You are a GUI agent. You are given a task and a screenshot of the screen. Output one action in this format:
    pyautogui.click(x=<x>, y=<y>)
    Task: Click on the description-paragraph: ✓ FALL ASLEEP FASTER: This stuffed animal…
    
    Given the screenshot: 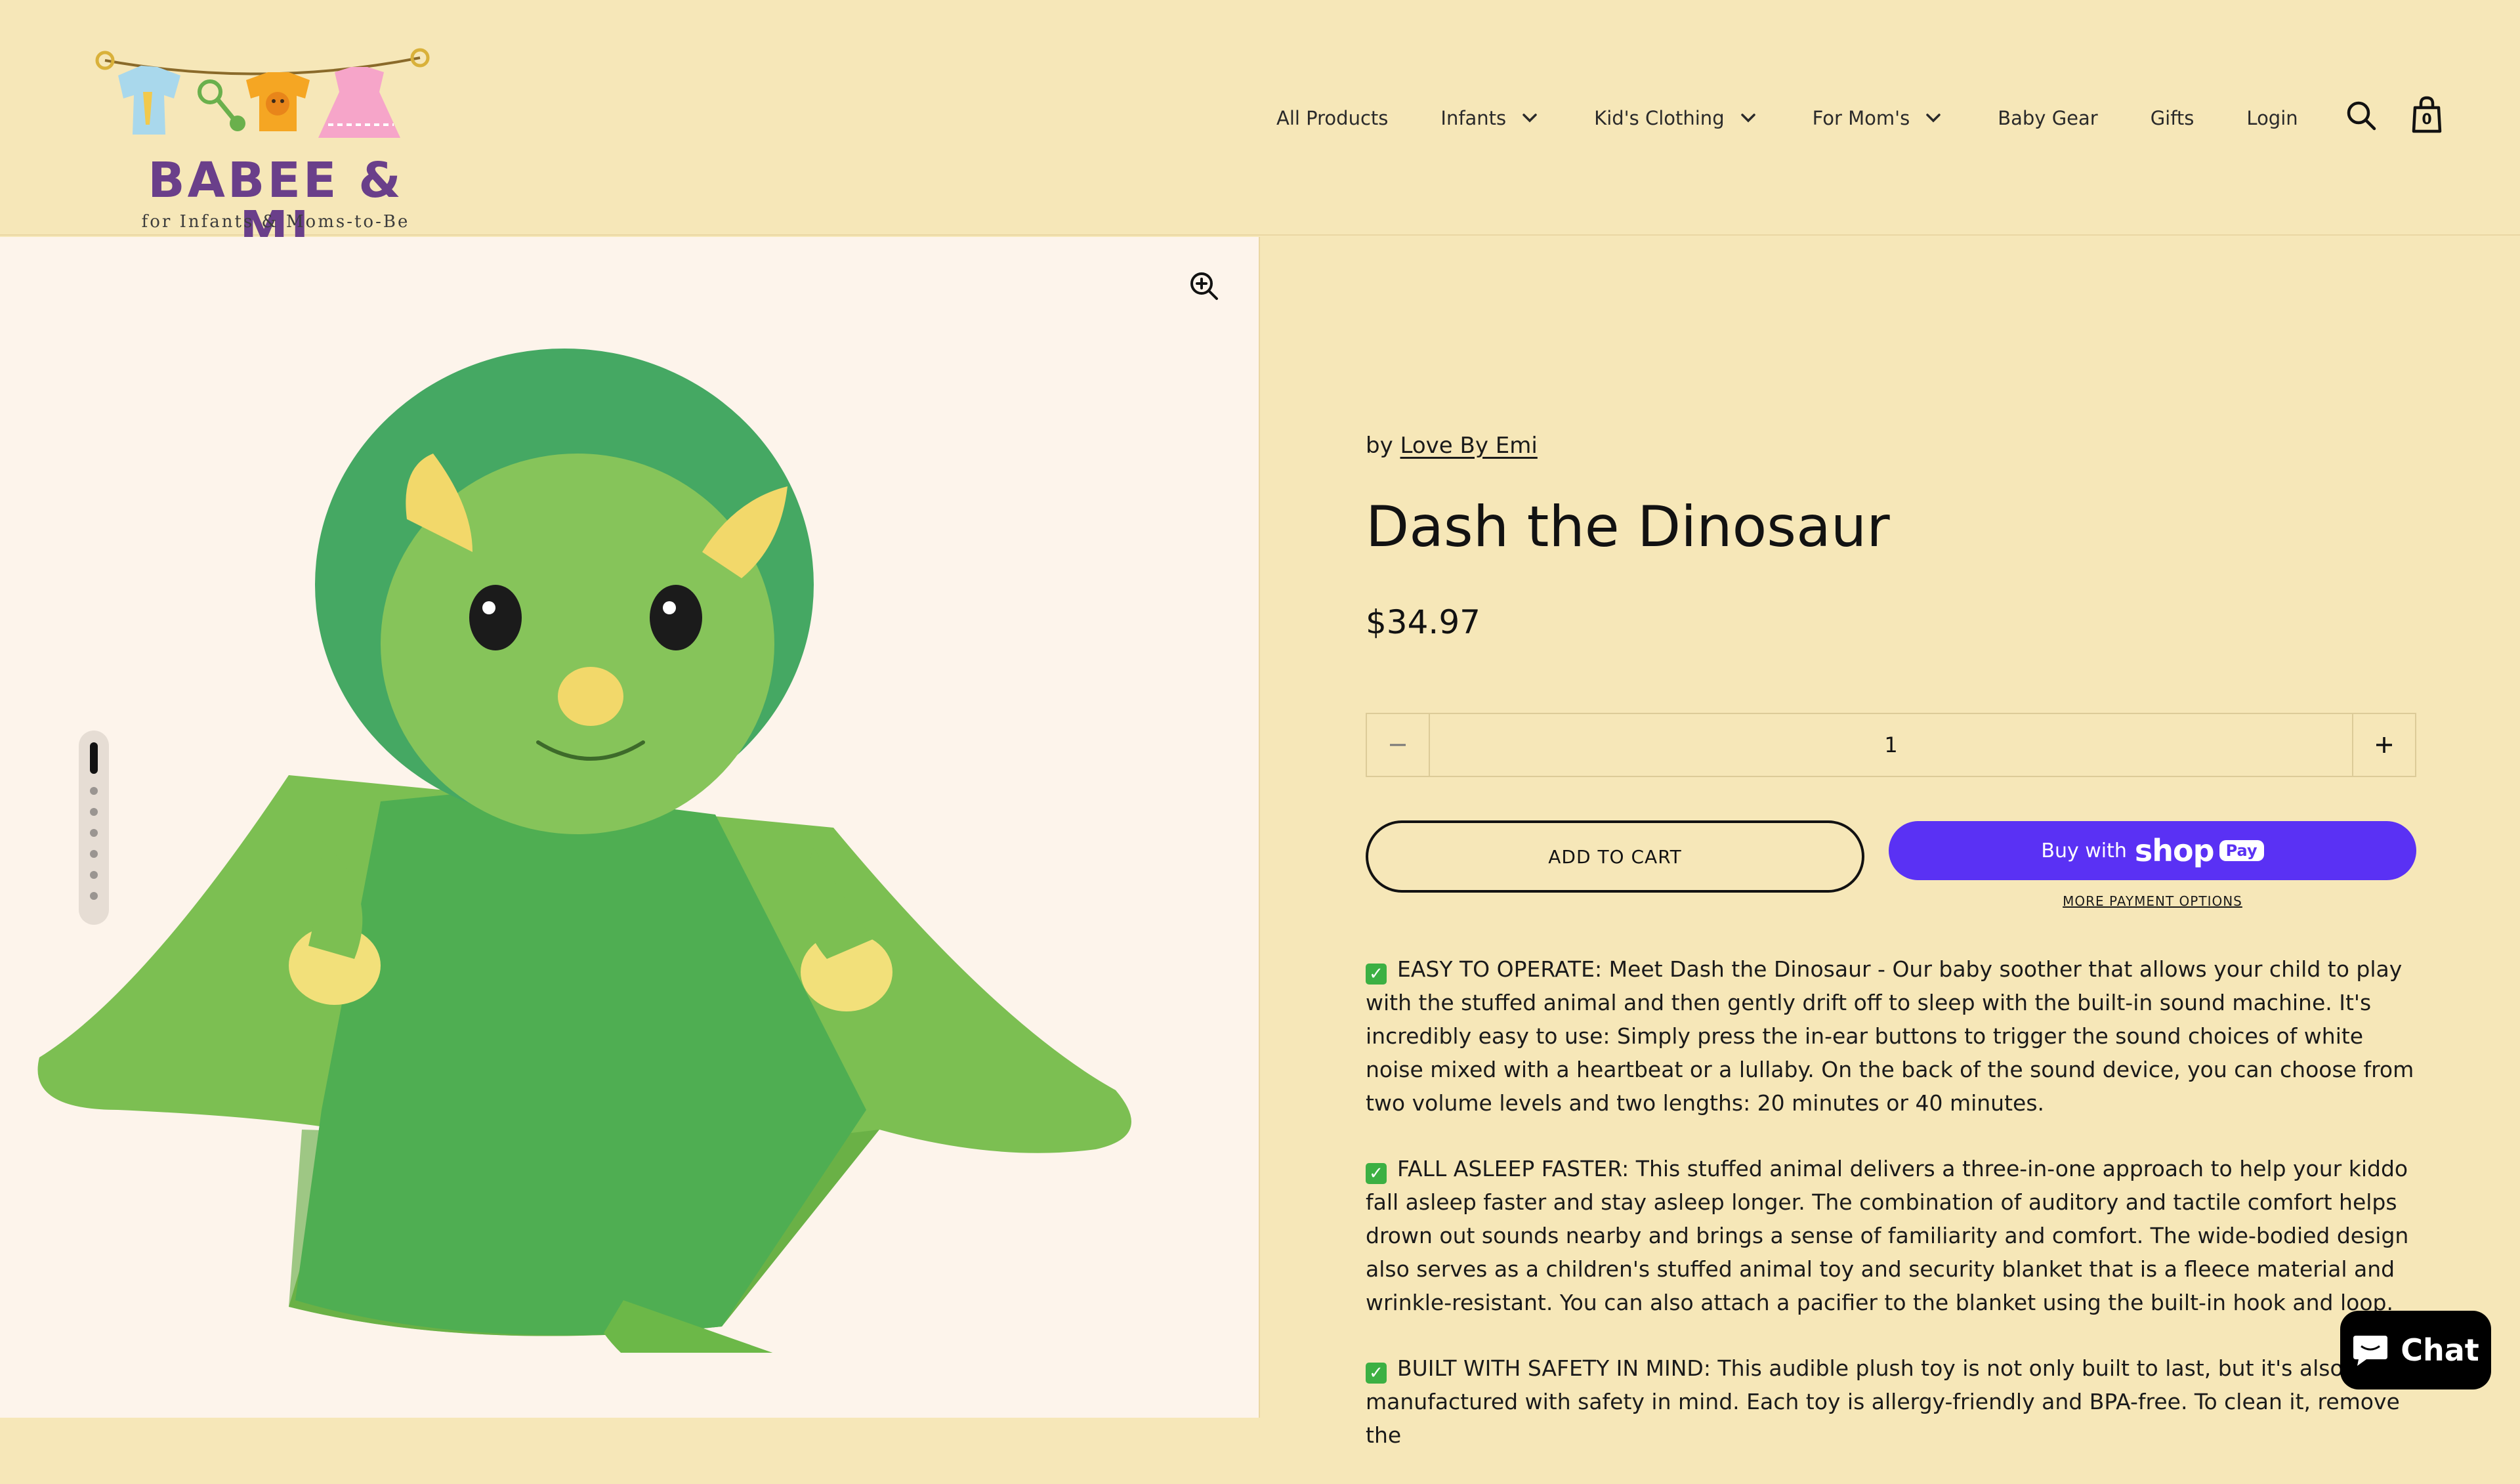 What is the action you would take?
    pyautogui.click(x=1887, y=1235)
    